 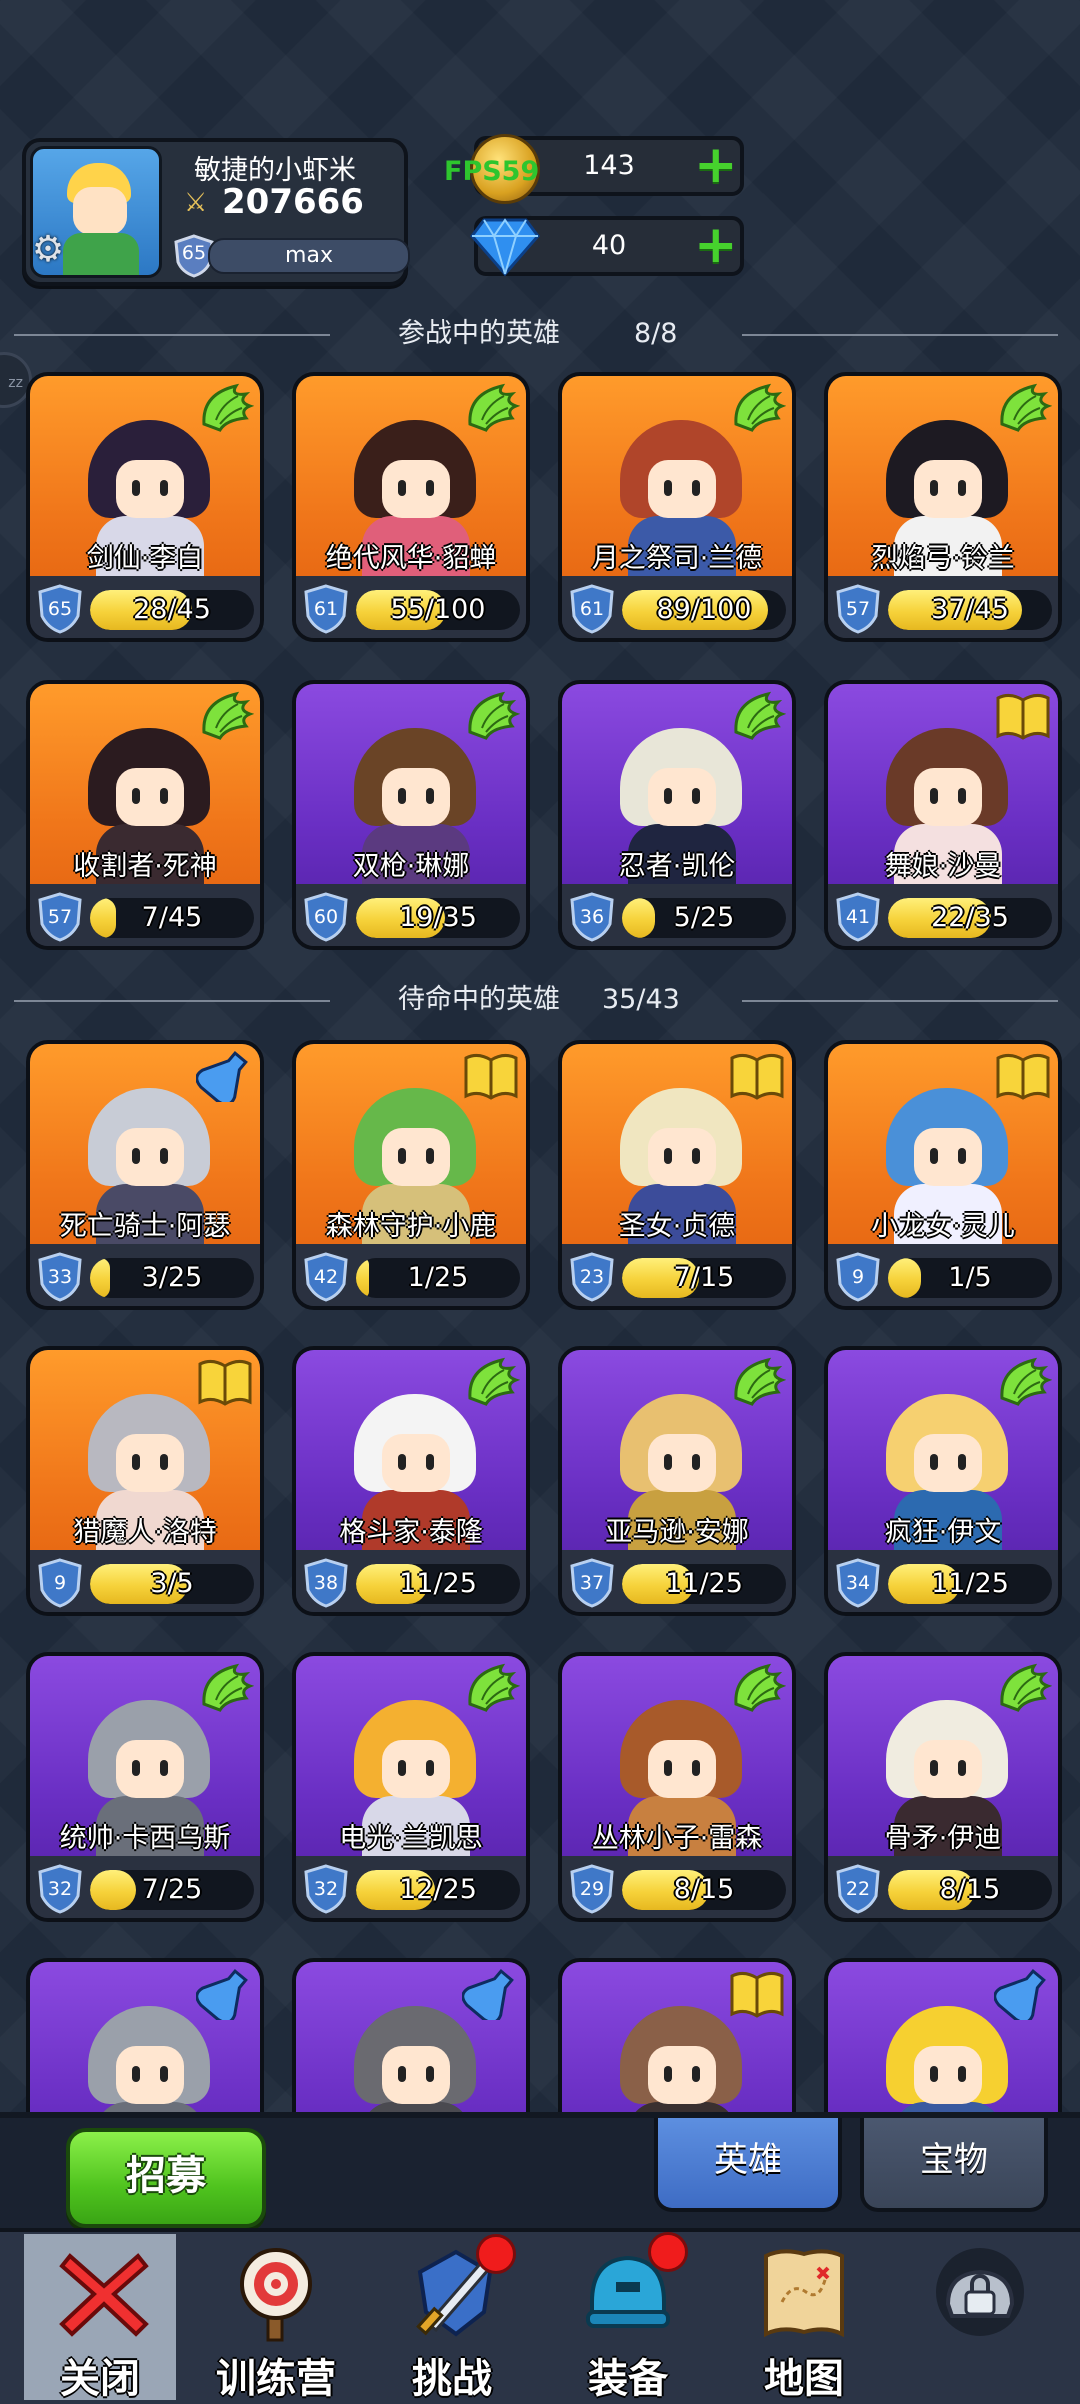 I want to click on tab-treasures: 宝物, so click(x=954, y=2165).